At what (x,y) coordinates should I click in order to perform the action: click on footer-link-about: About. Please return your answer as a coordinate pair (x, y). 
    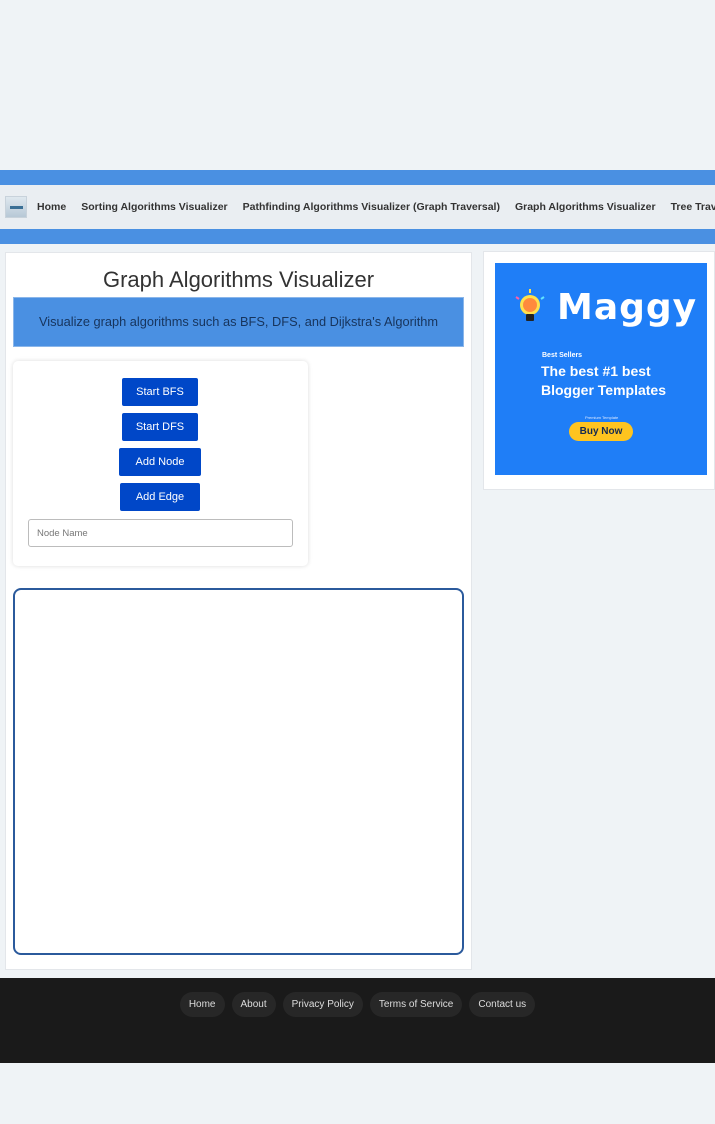
    Looking at the image, I should click on (253, 1004).